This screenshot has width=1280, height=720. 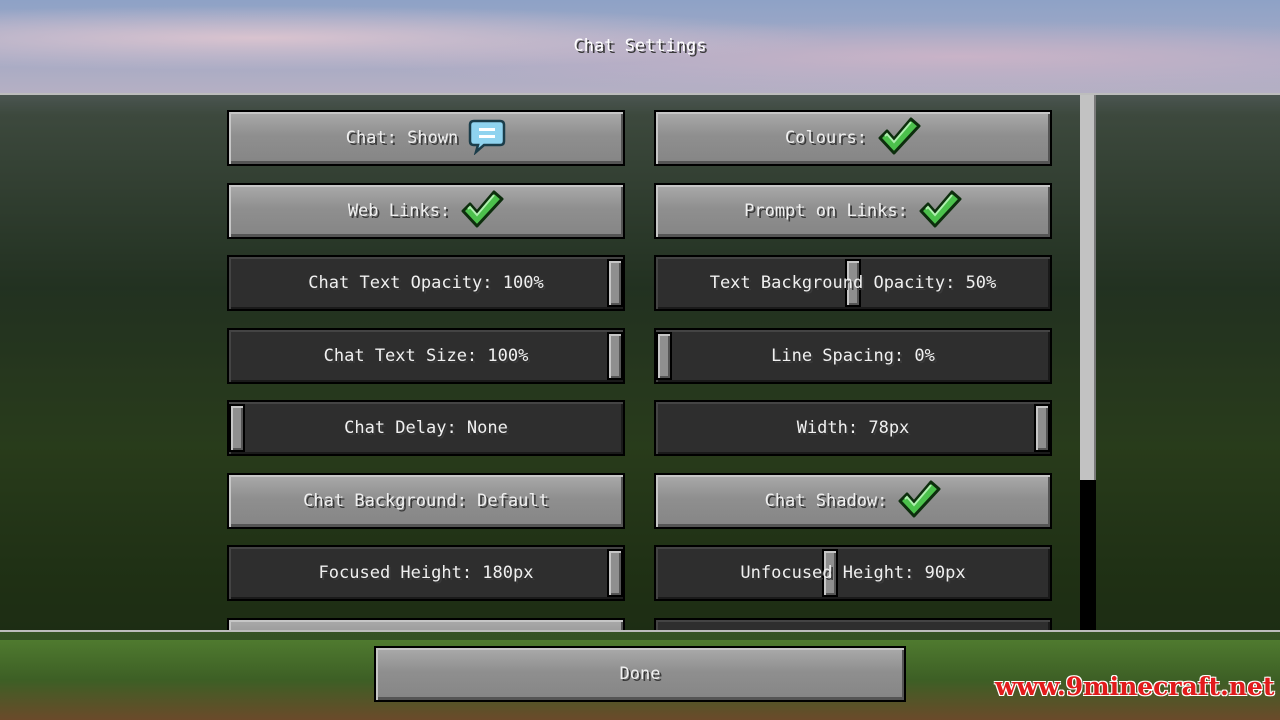 I want to click on chat-text-opacity-label: Chat Text Opacity: 100%, so click(x=426, y=283).